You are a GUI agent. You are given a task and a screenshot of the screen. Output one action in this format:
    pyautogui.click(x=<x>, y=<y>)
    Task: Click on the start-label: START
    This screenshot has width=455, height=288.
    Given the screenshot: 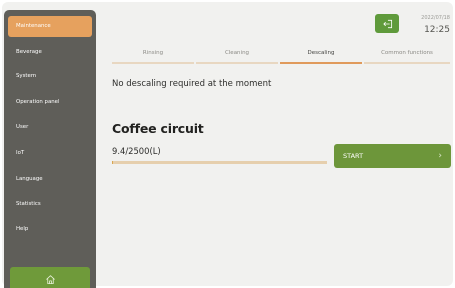 What is the action you would take?
    pyautogui.click(x=353, y=156)
    